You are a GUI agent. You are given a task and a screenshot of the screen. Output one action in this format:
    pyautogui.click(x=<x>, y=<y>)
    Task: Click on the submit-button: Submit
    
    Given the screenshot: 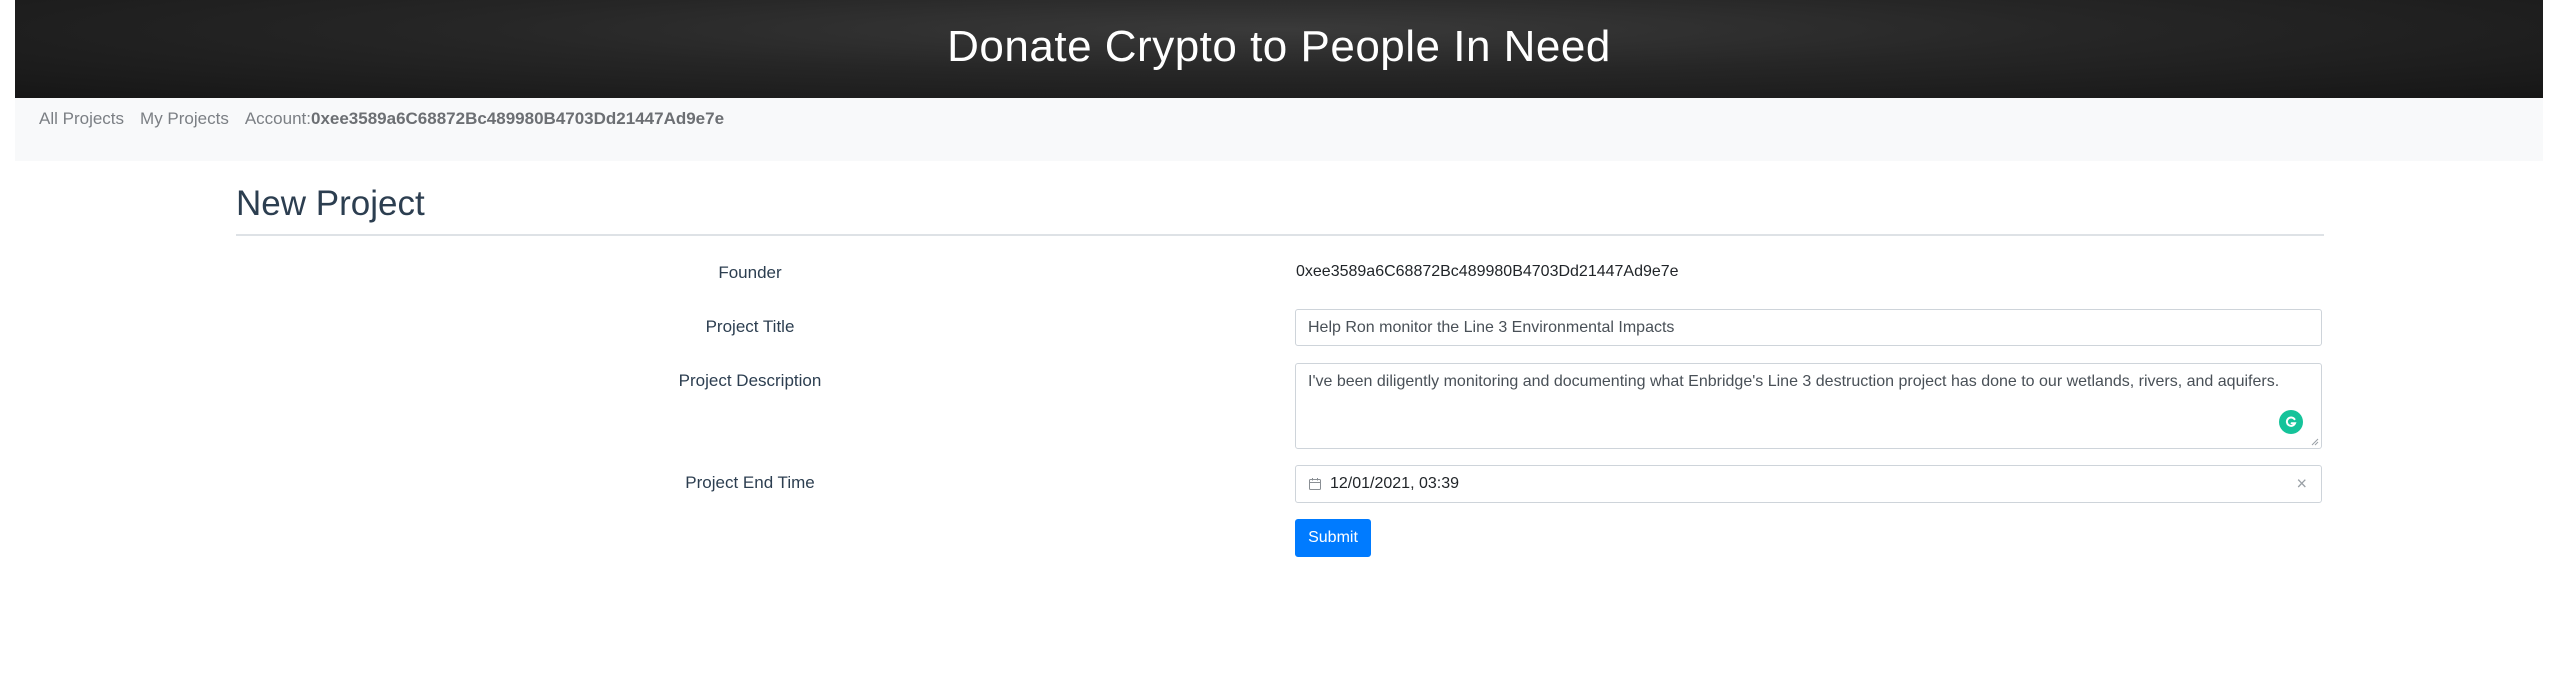 What is the action you would take?
    pyautogui.click(x=1333, y=538)
    